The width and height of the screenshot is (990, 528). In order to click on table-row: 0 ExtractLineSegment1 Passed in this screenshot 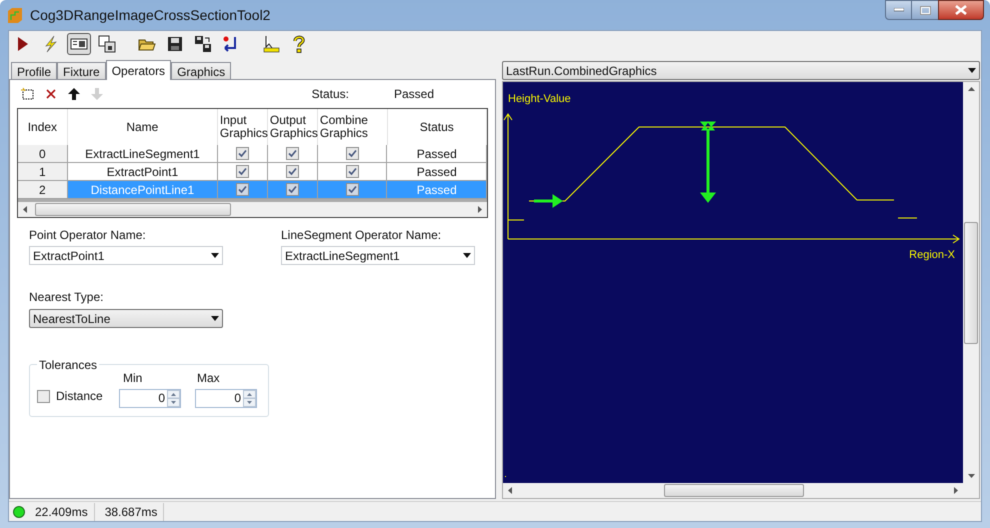, I will do `click(252, 154)`.